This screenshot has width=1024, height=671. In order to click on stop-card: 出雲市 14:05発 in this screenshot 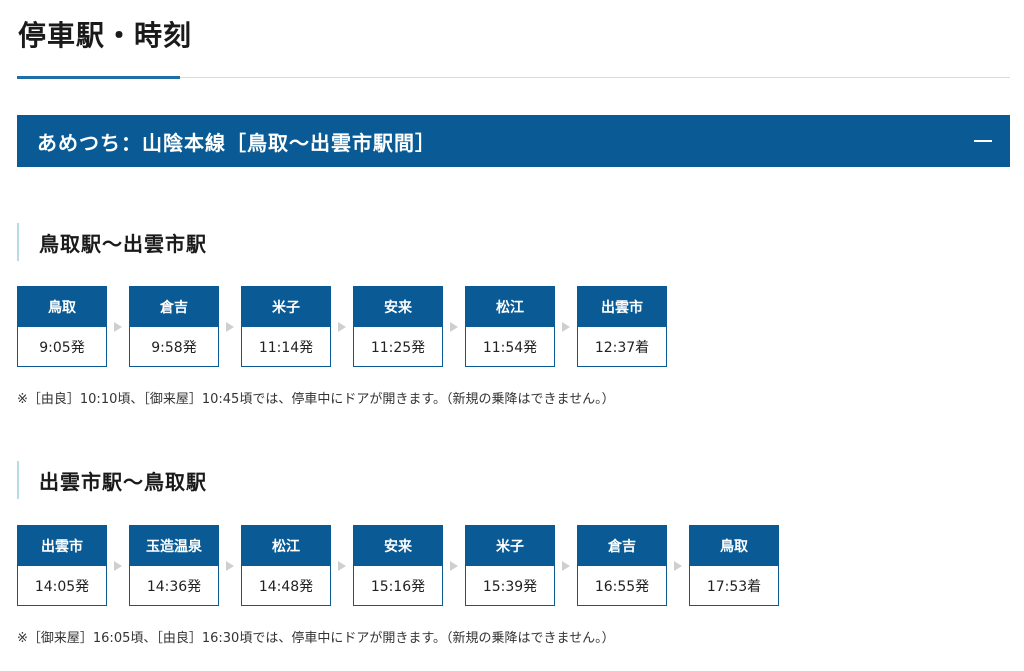, I will do `click(62, 565)`.